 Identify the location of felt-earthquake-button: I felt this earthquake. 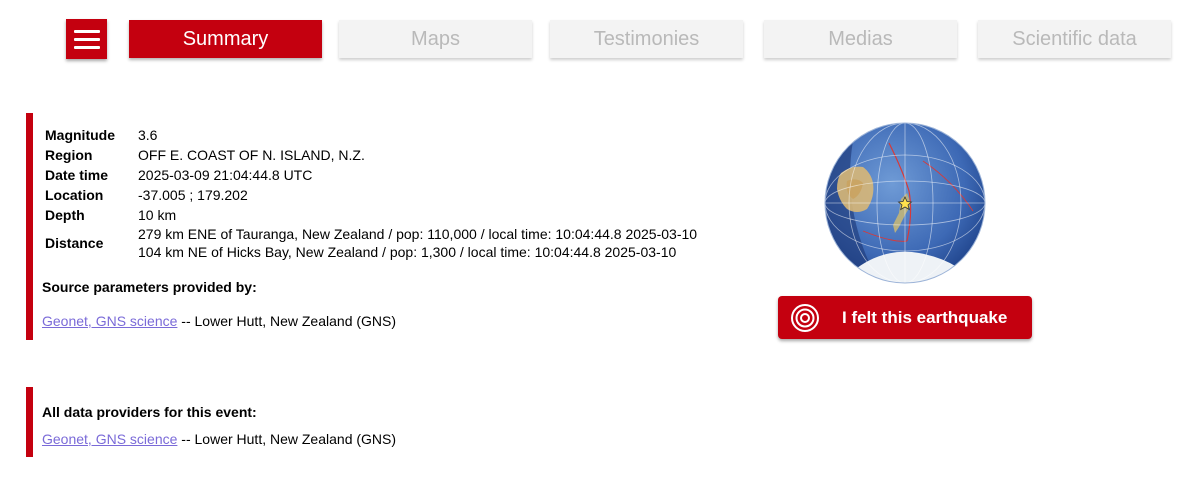
(905, 317).